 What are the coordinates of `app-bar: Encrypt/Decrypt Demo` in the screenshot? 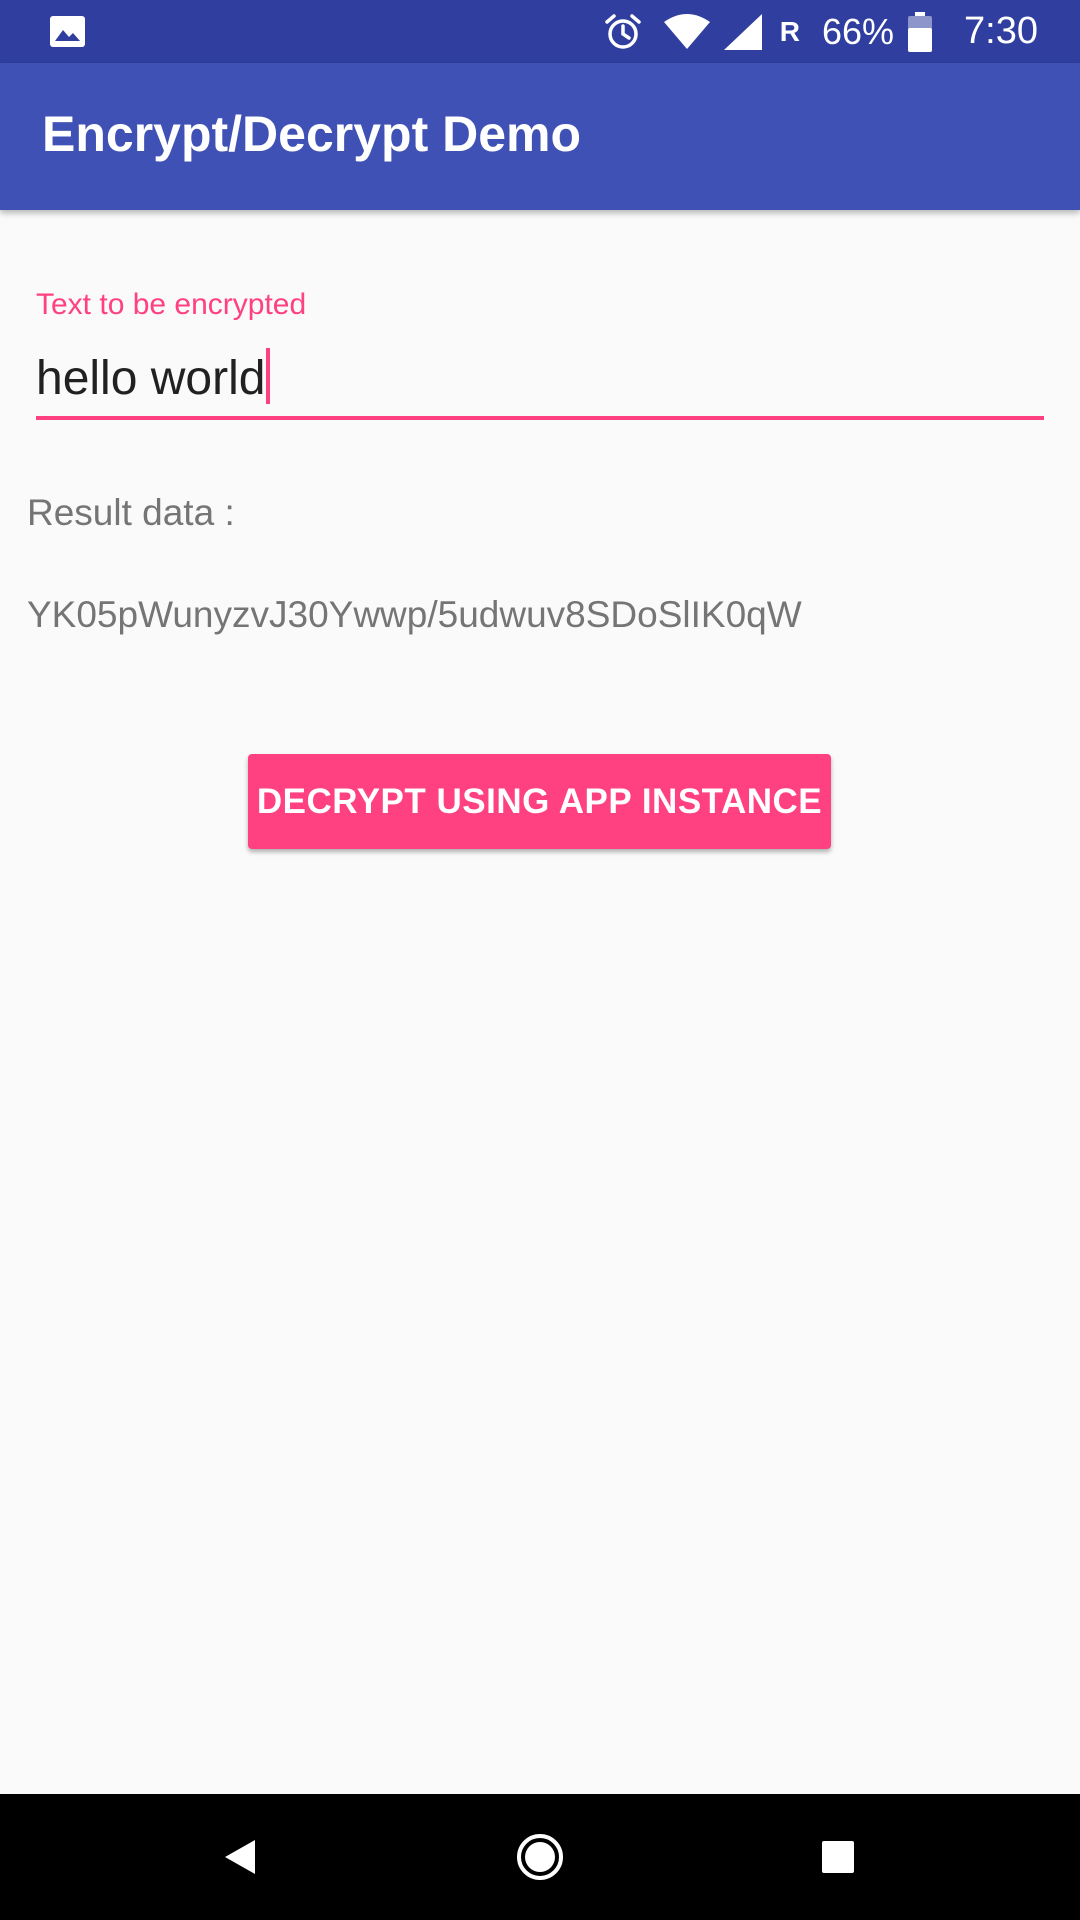 It's located at (540, 136).